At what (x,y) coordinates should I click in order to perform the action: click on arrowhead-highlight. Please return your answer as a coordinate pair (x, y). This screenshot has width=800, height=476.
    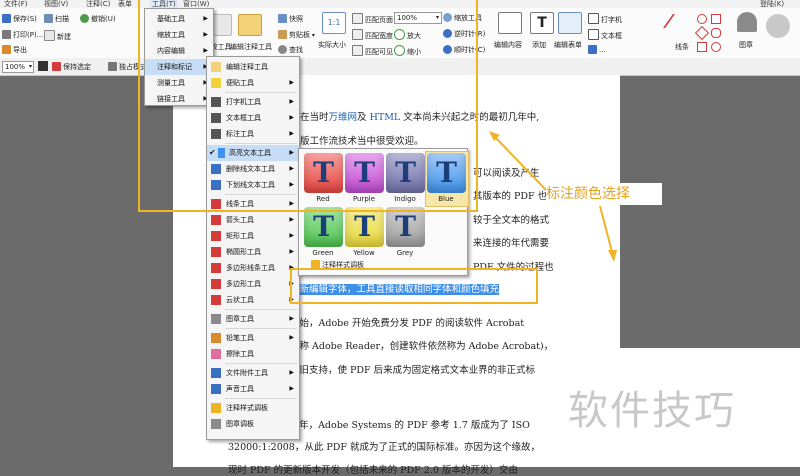
    Looking at the image, I should click on (612, 256).